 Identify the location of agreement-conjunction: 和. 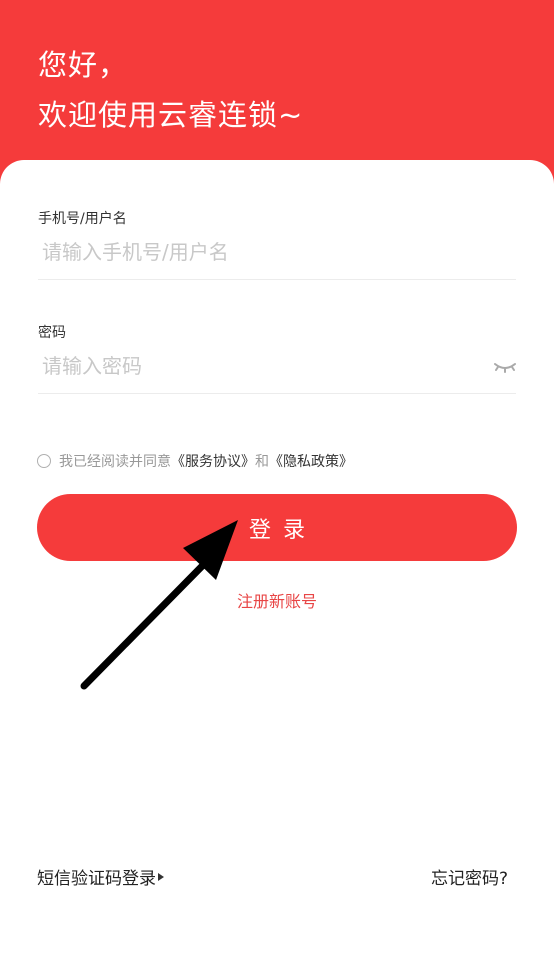
(262, 462).